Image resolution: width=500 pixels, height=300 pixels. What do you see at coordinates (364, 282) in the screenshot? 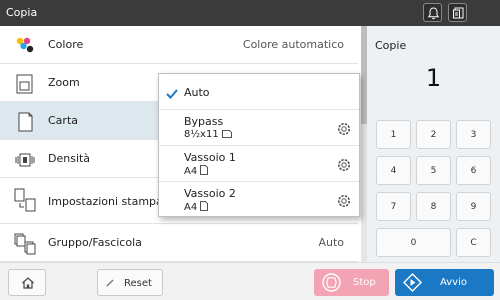
I see `stop-label: Stop` at bounding box center [364, 282].